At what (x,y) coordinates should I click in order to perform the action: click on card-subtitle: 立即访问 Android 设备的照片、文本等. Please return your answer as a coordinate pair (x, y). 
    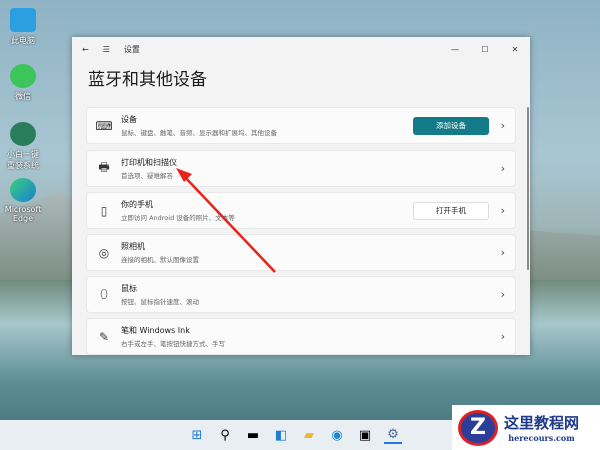
    Looking at the image, I should click on (178, 218).